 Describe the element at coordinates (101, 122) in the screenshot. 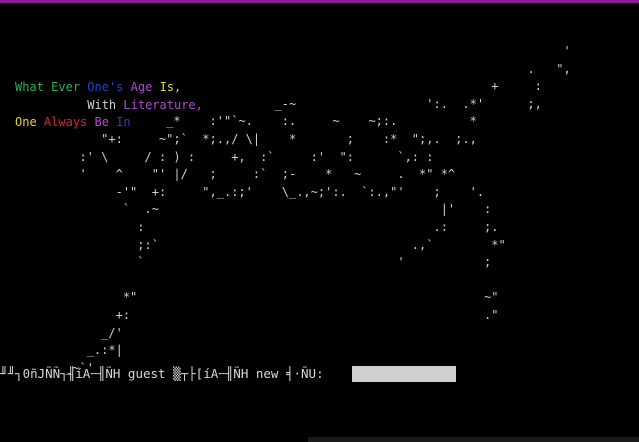

I see `poem-word: Be` at that location.